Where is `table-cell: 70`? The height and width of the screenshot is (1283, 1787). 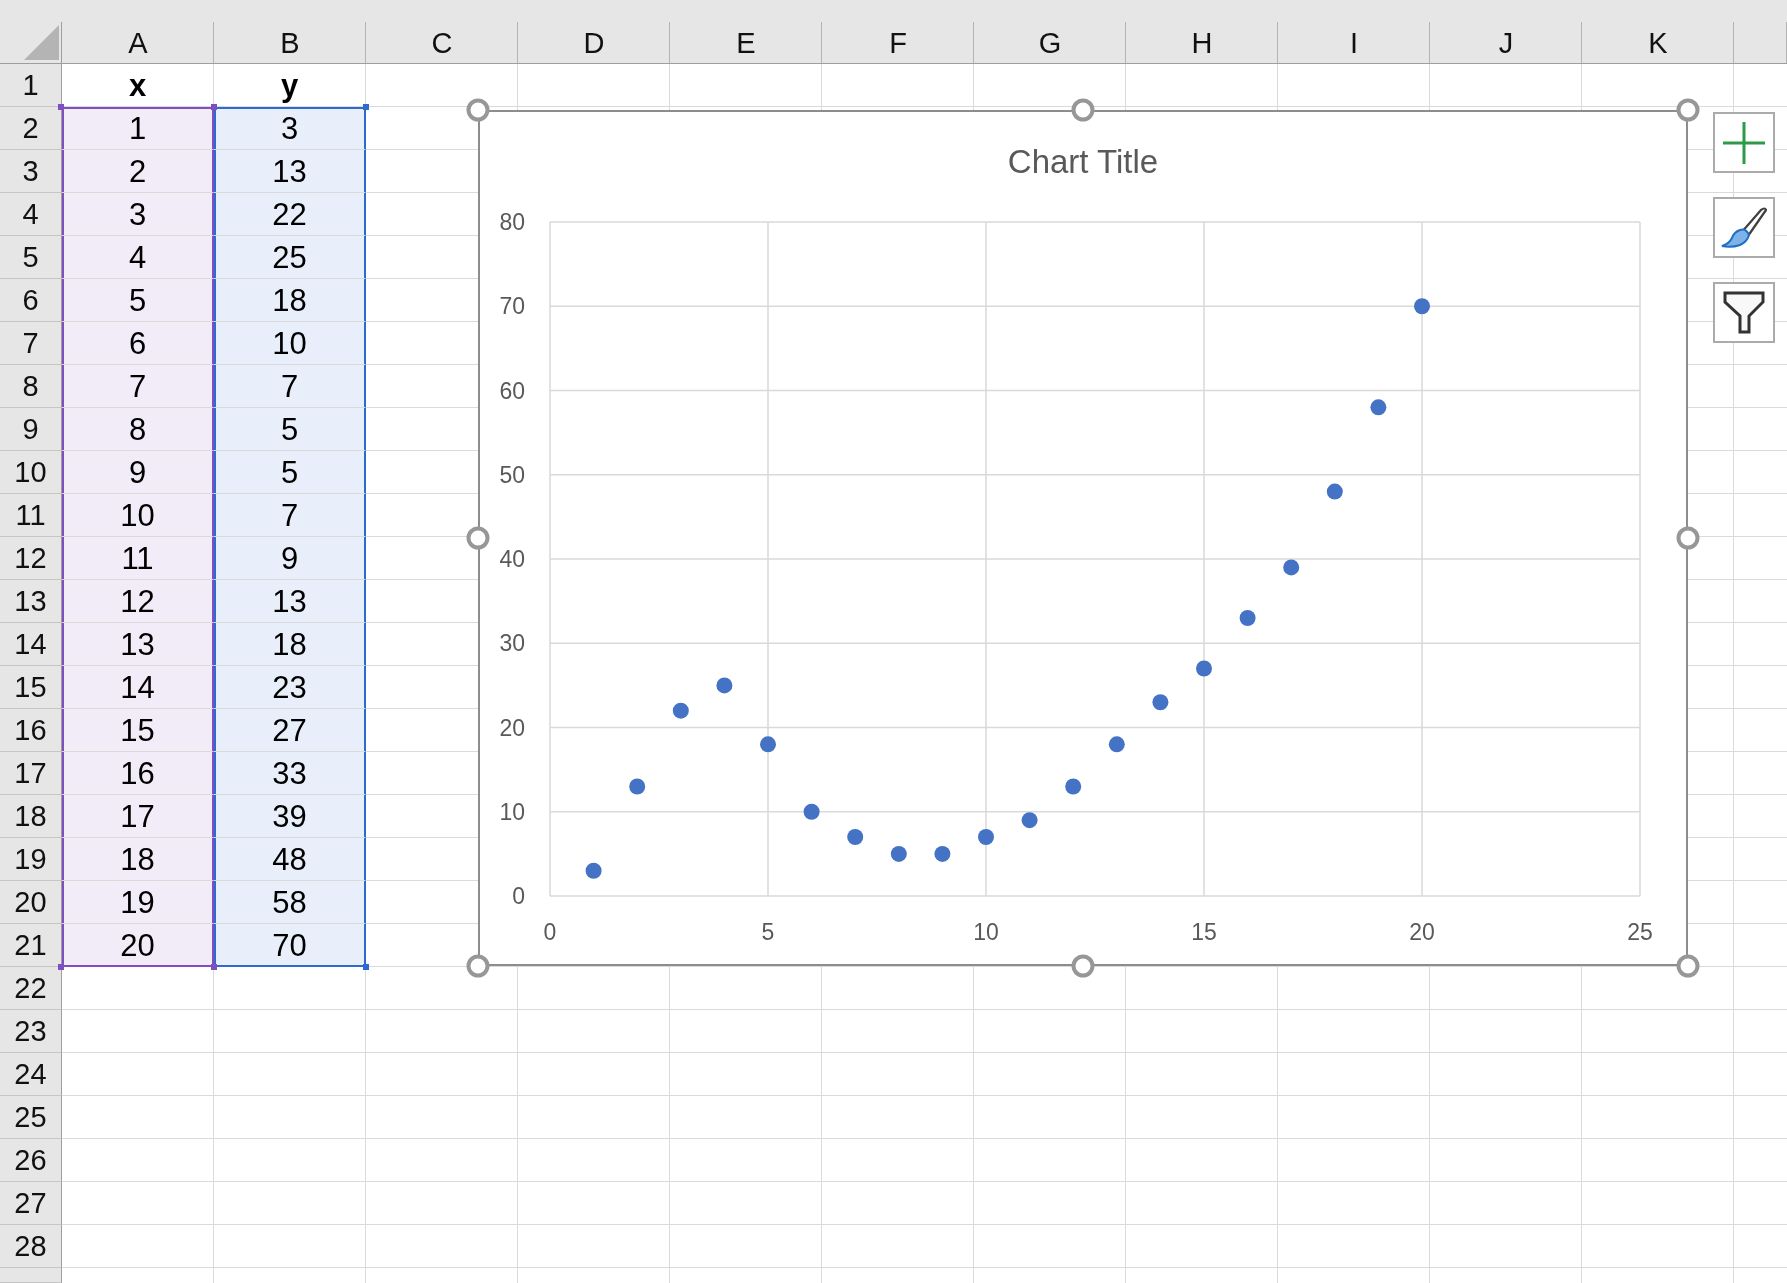 table-cell: 70 is located at coordinates (290, 945).